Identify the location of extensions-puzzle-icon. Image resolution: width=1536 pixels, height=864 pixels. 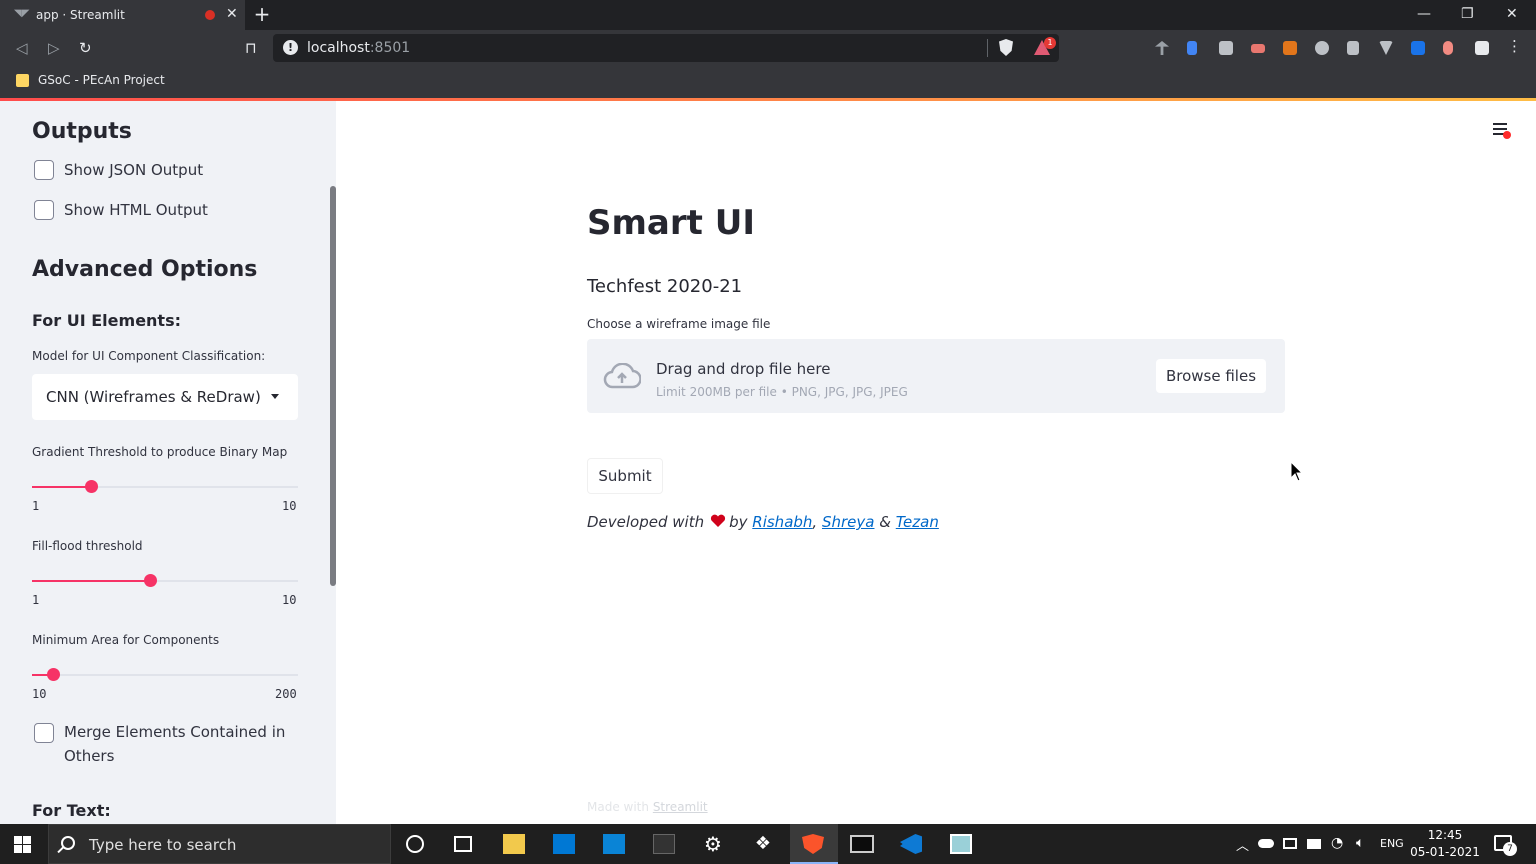
(1482, 48).